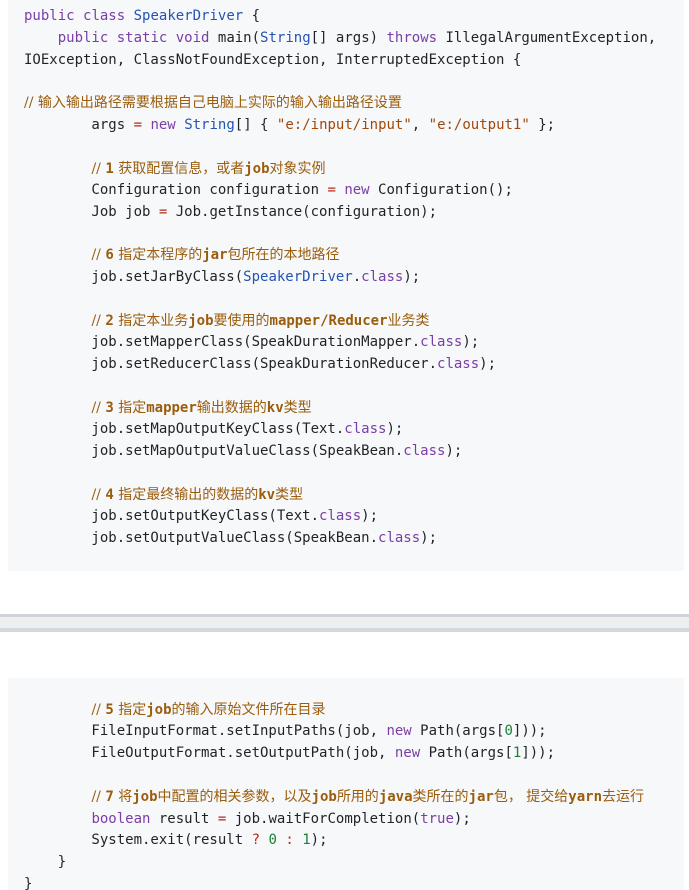 The image size is (689, 890). What do you see at coordinates (176, 840) in the screenshot?
I see `code-line: System.exit(result ? 0 : 1);` at bounding box center [176, 840].